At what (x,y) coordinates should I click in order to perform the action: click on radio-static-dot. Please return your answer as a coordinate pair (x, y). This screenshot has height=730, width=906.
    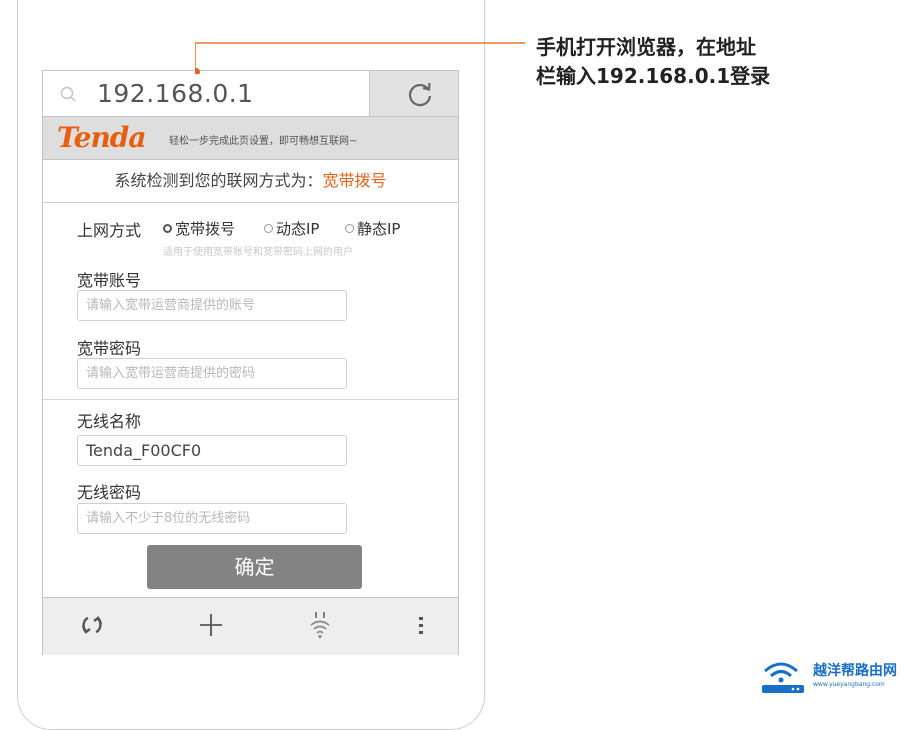
    Looking at the image, I should click on (349, 228).